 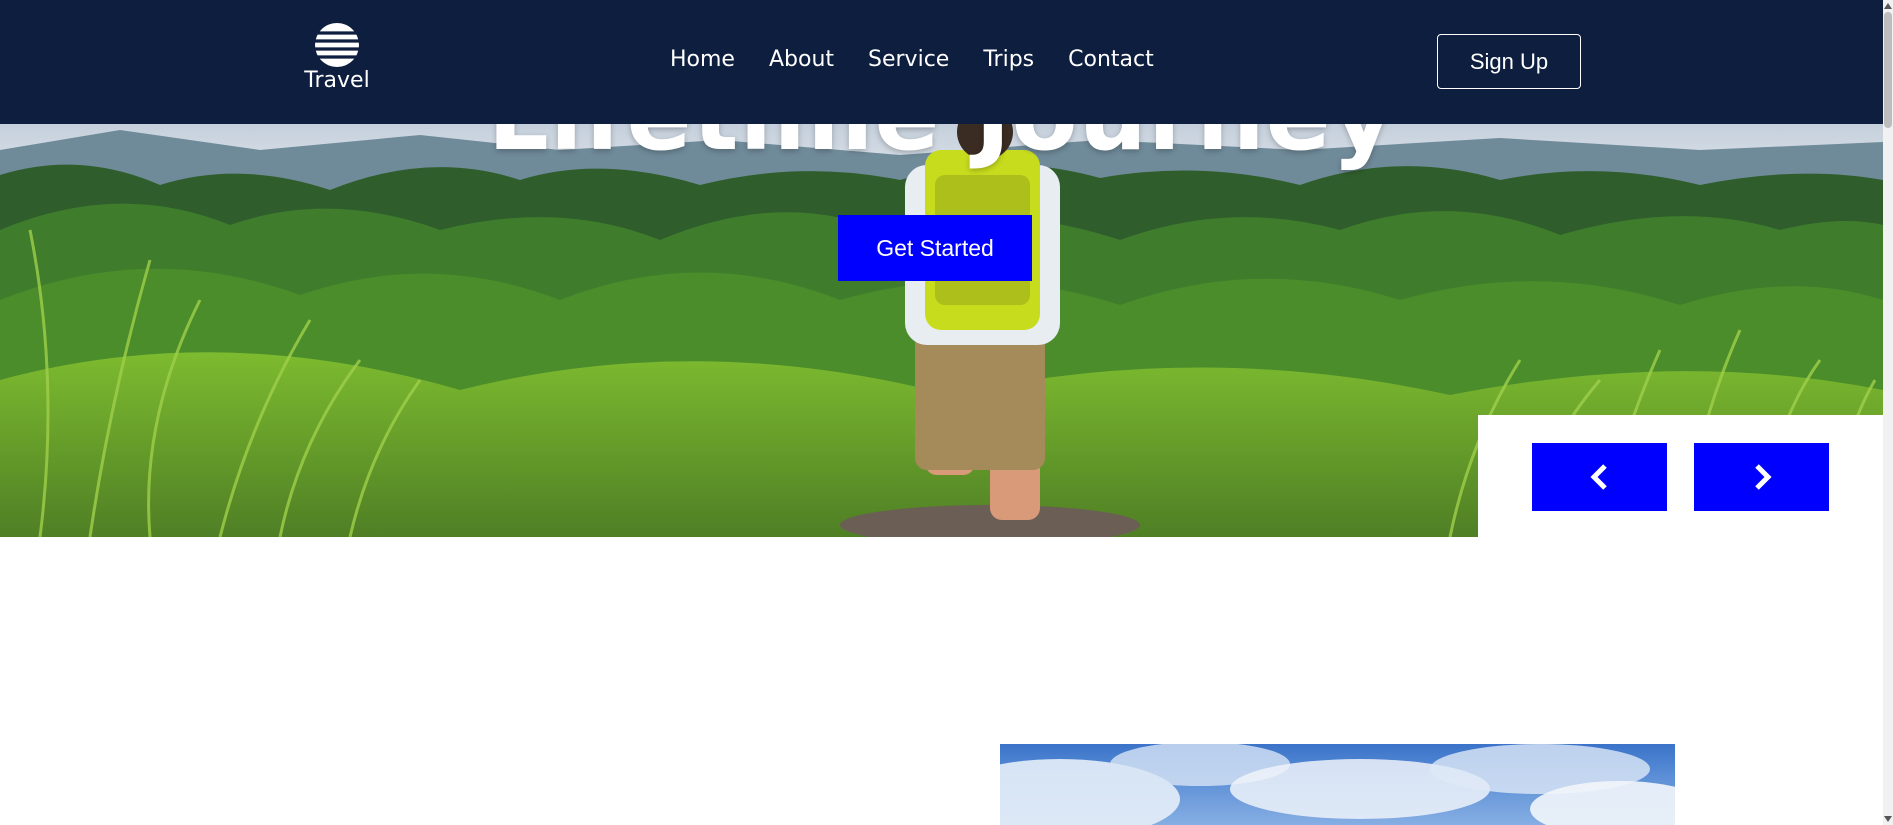 What do you see at coordinates (908, 59) in the screenshot?
I see `nav-service: Service` at bounding box center [908, 59].